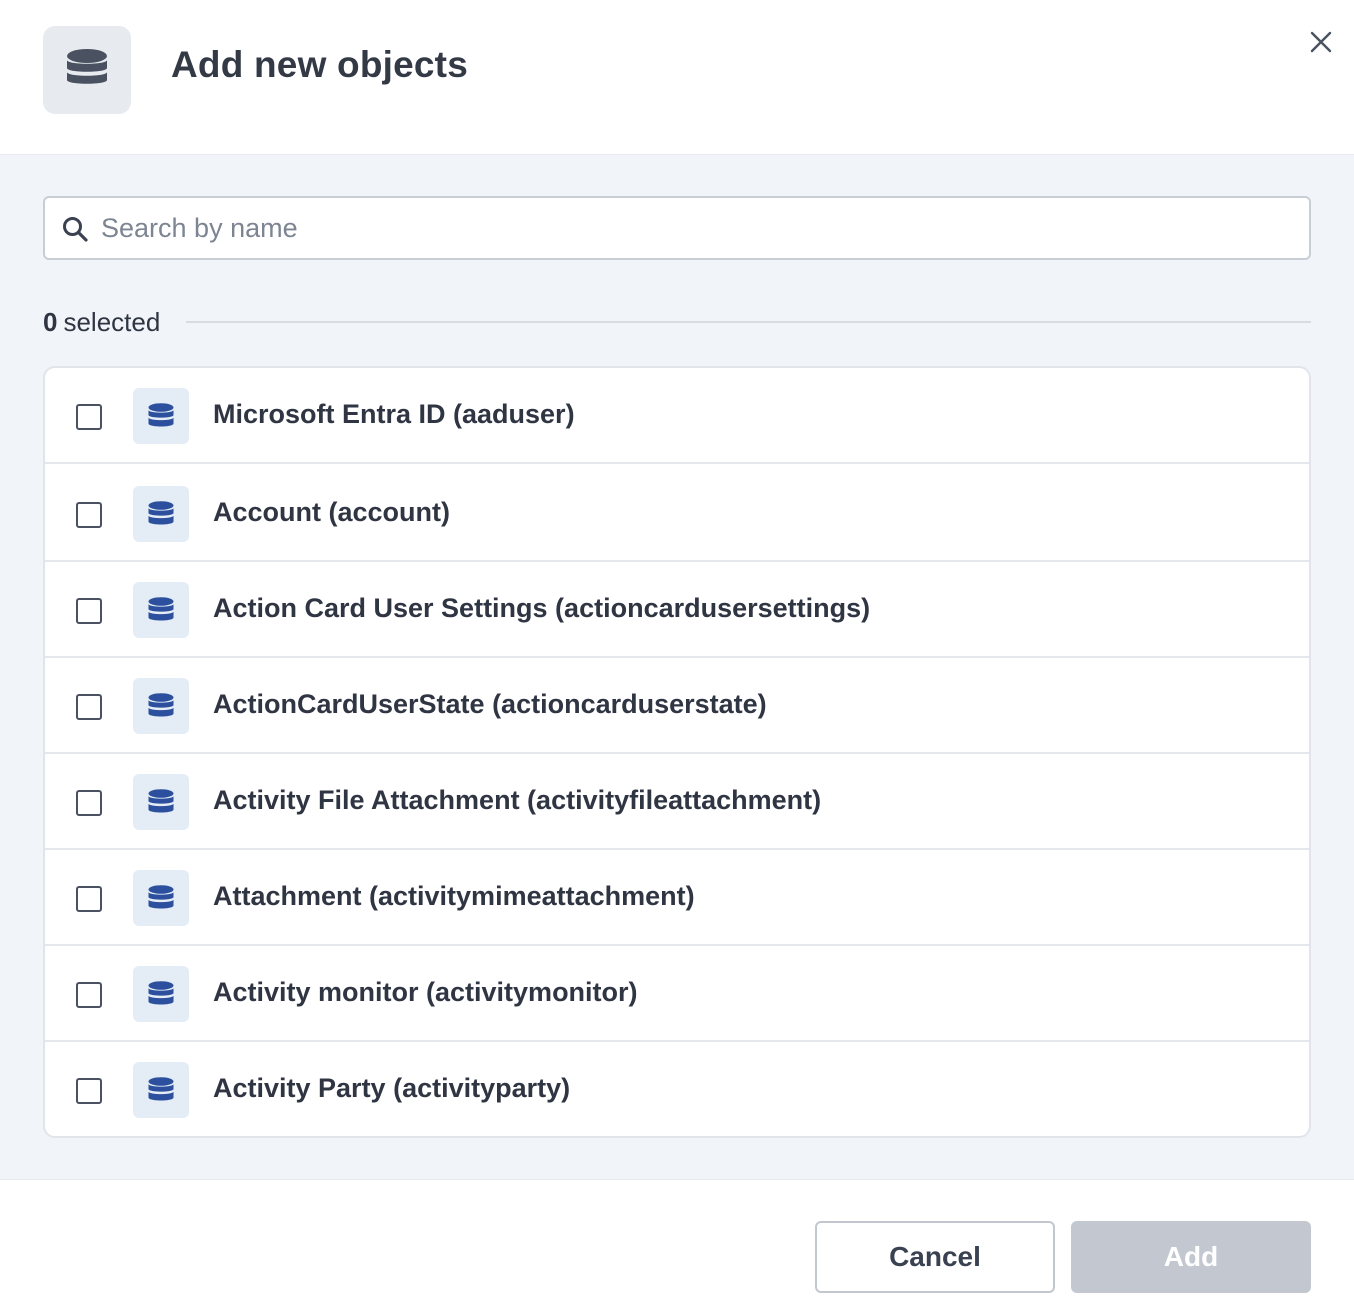 This screenshot has height=1316, width=1354. Describe the element at coordinates (392, 1088) in the screenshot. I see `item-label: Activity Party (activityparty)` at that location.